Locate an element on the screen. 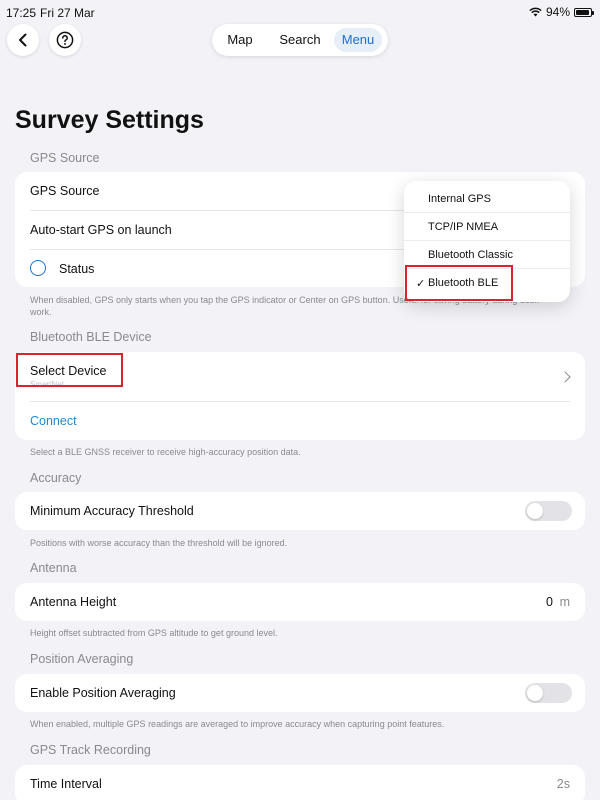 Image resolution: width=600 pixels, height=800 pixels. status-right: 94% is located at coordinates (561, 12).